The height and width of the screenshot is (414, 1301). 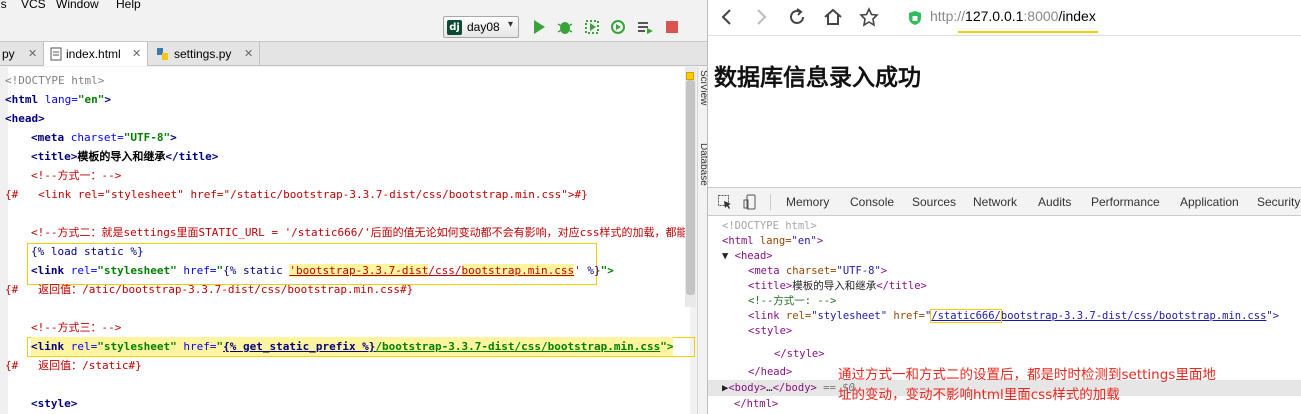 I want to click on tab-memory: Memory, so click(x=807, y=202).